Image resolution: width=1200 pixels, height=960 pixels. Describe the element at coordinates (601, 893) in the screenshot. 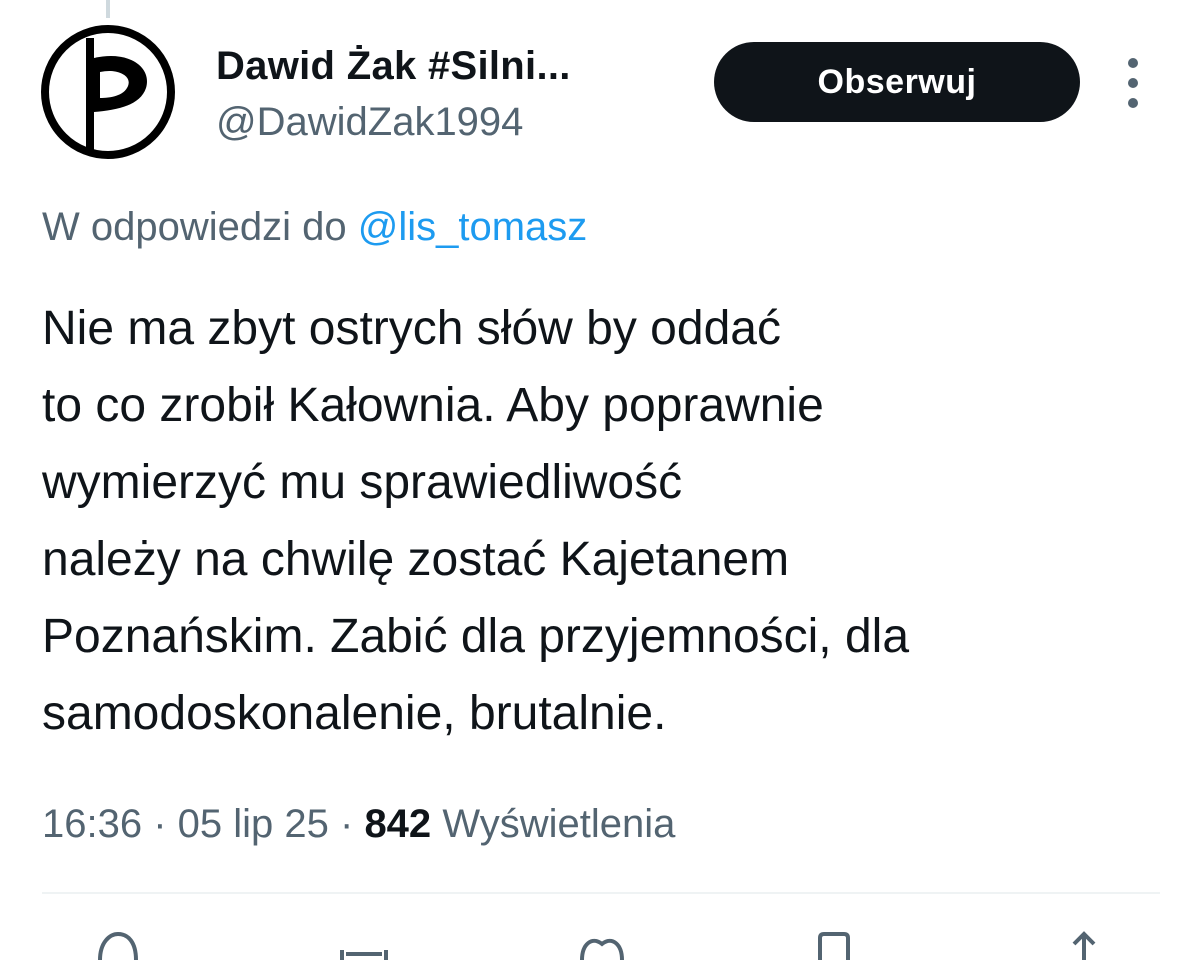

I see `divider` at that location.